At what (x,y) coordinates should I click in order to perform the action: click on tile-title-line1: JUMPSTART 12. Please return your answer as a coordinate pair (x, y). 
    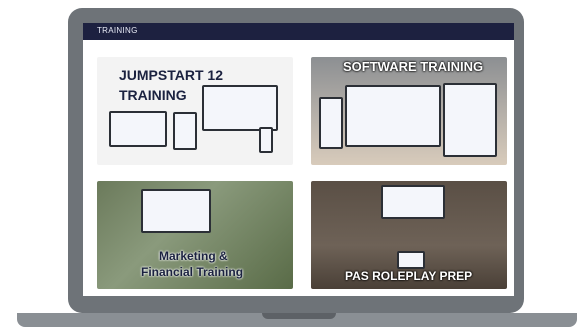
    Looking at the image, I should click on (171, 75).